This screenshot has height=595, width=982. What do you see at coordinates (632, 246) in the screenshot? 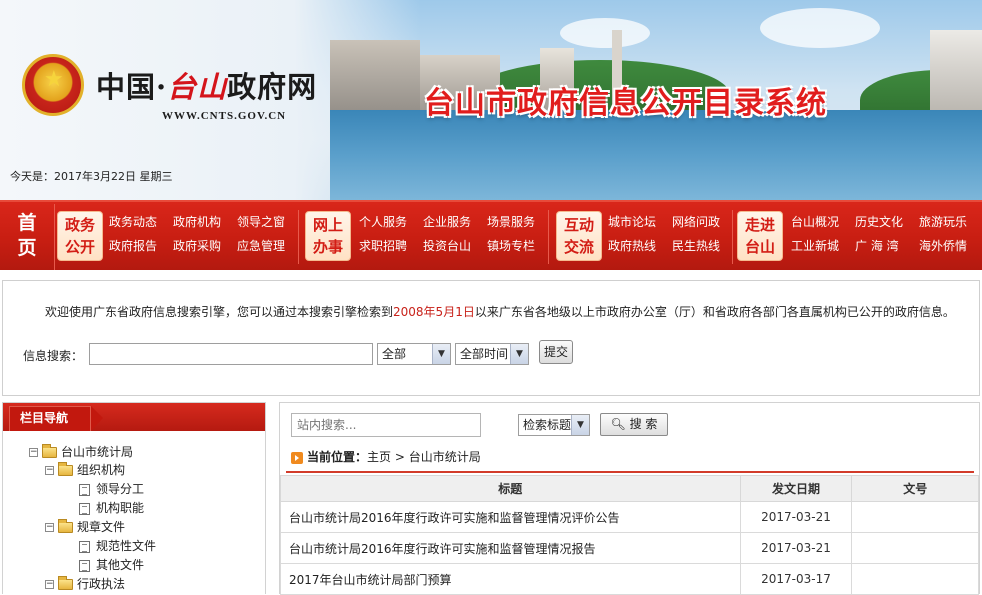
I see `nav-link: 政府热线` at bounding box center [632, 246].